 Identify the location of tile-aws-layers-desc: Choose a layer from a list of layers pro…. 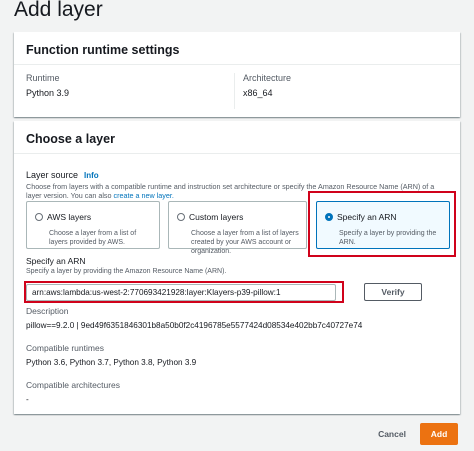
(93, 238).